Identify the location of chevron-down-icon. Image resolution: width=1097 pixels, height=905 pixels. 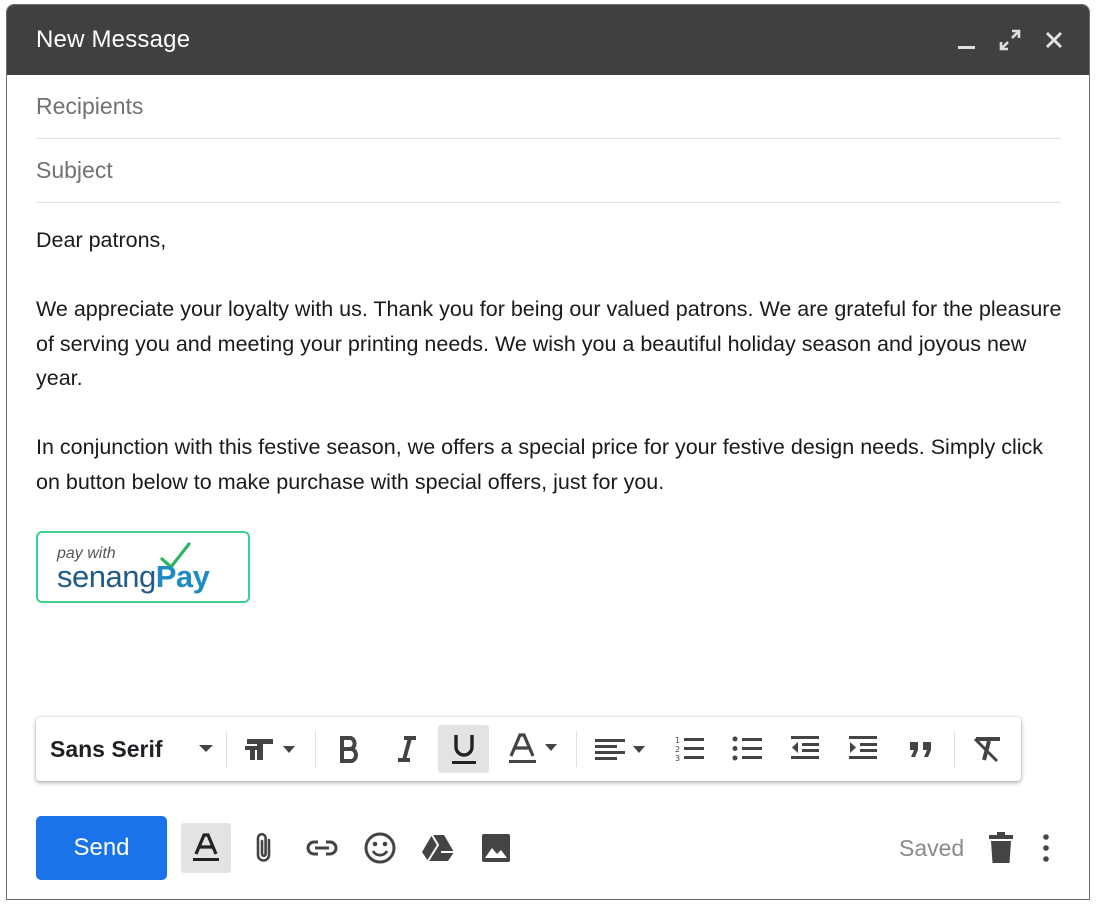
(206, 748).